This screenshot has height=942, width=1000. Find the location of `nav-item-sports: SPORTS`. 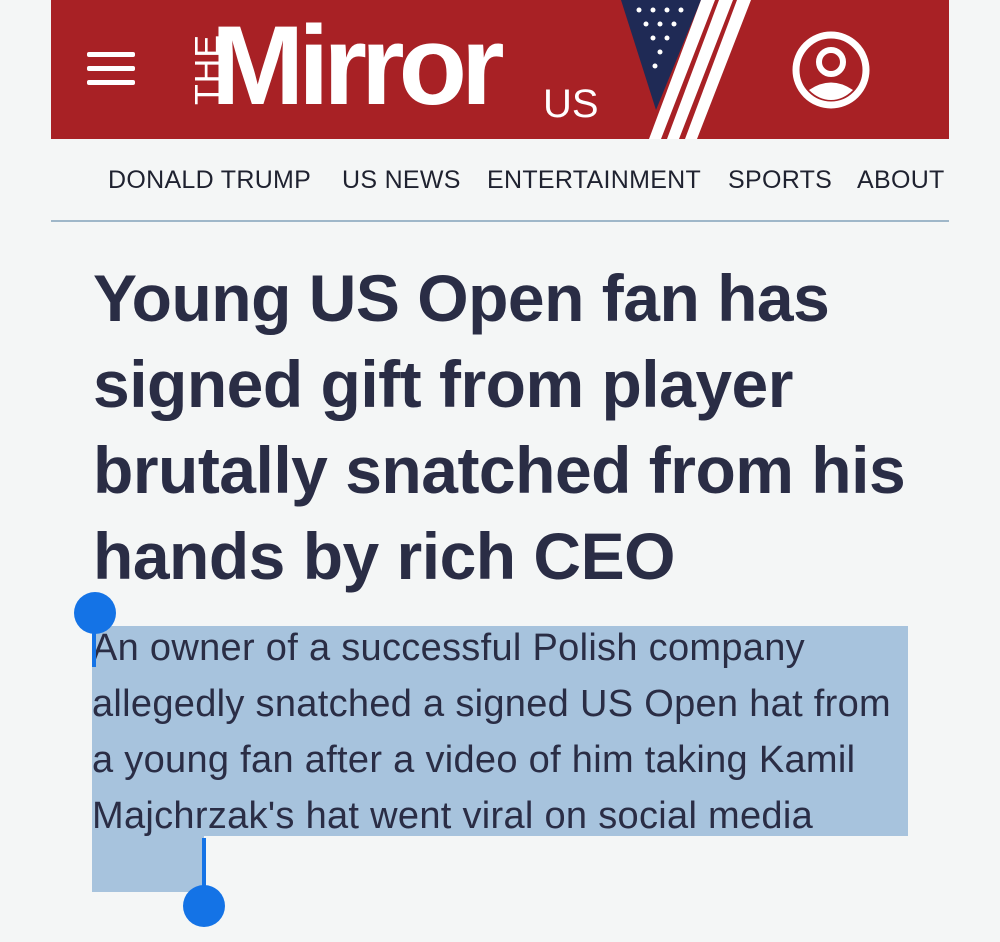

nav-item-sports: SPORTS is located at coordinates (780, 180).